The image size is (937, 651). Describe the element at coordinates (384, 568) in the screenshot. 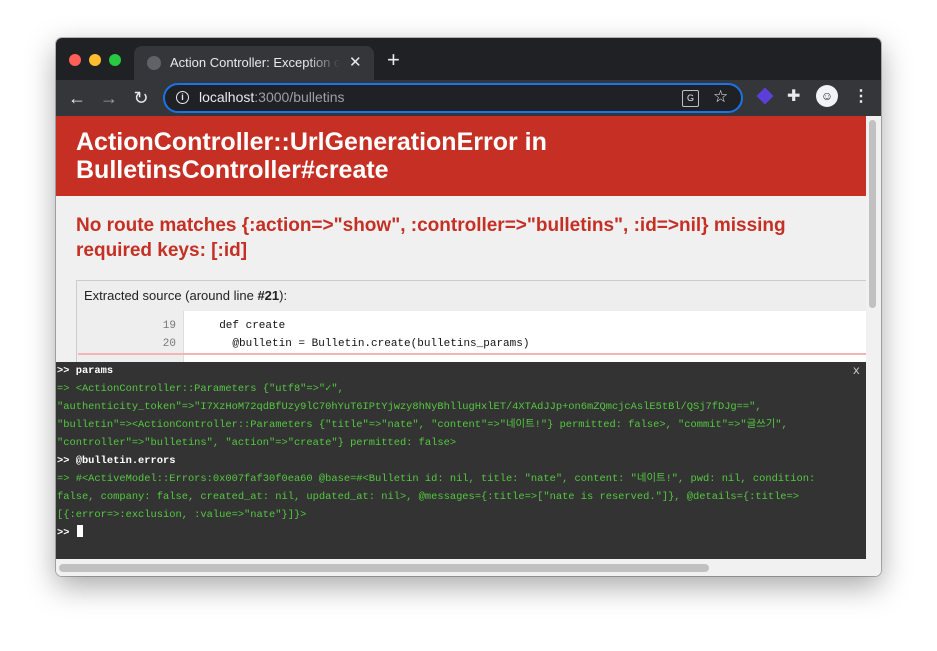

I see `horizontal-scrollbar-thumb` at that location.